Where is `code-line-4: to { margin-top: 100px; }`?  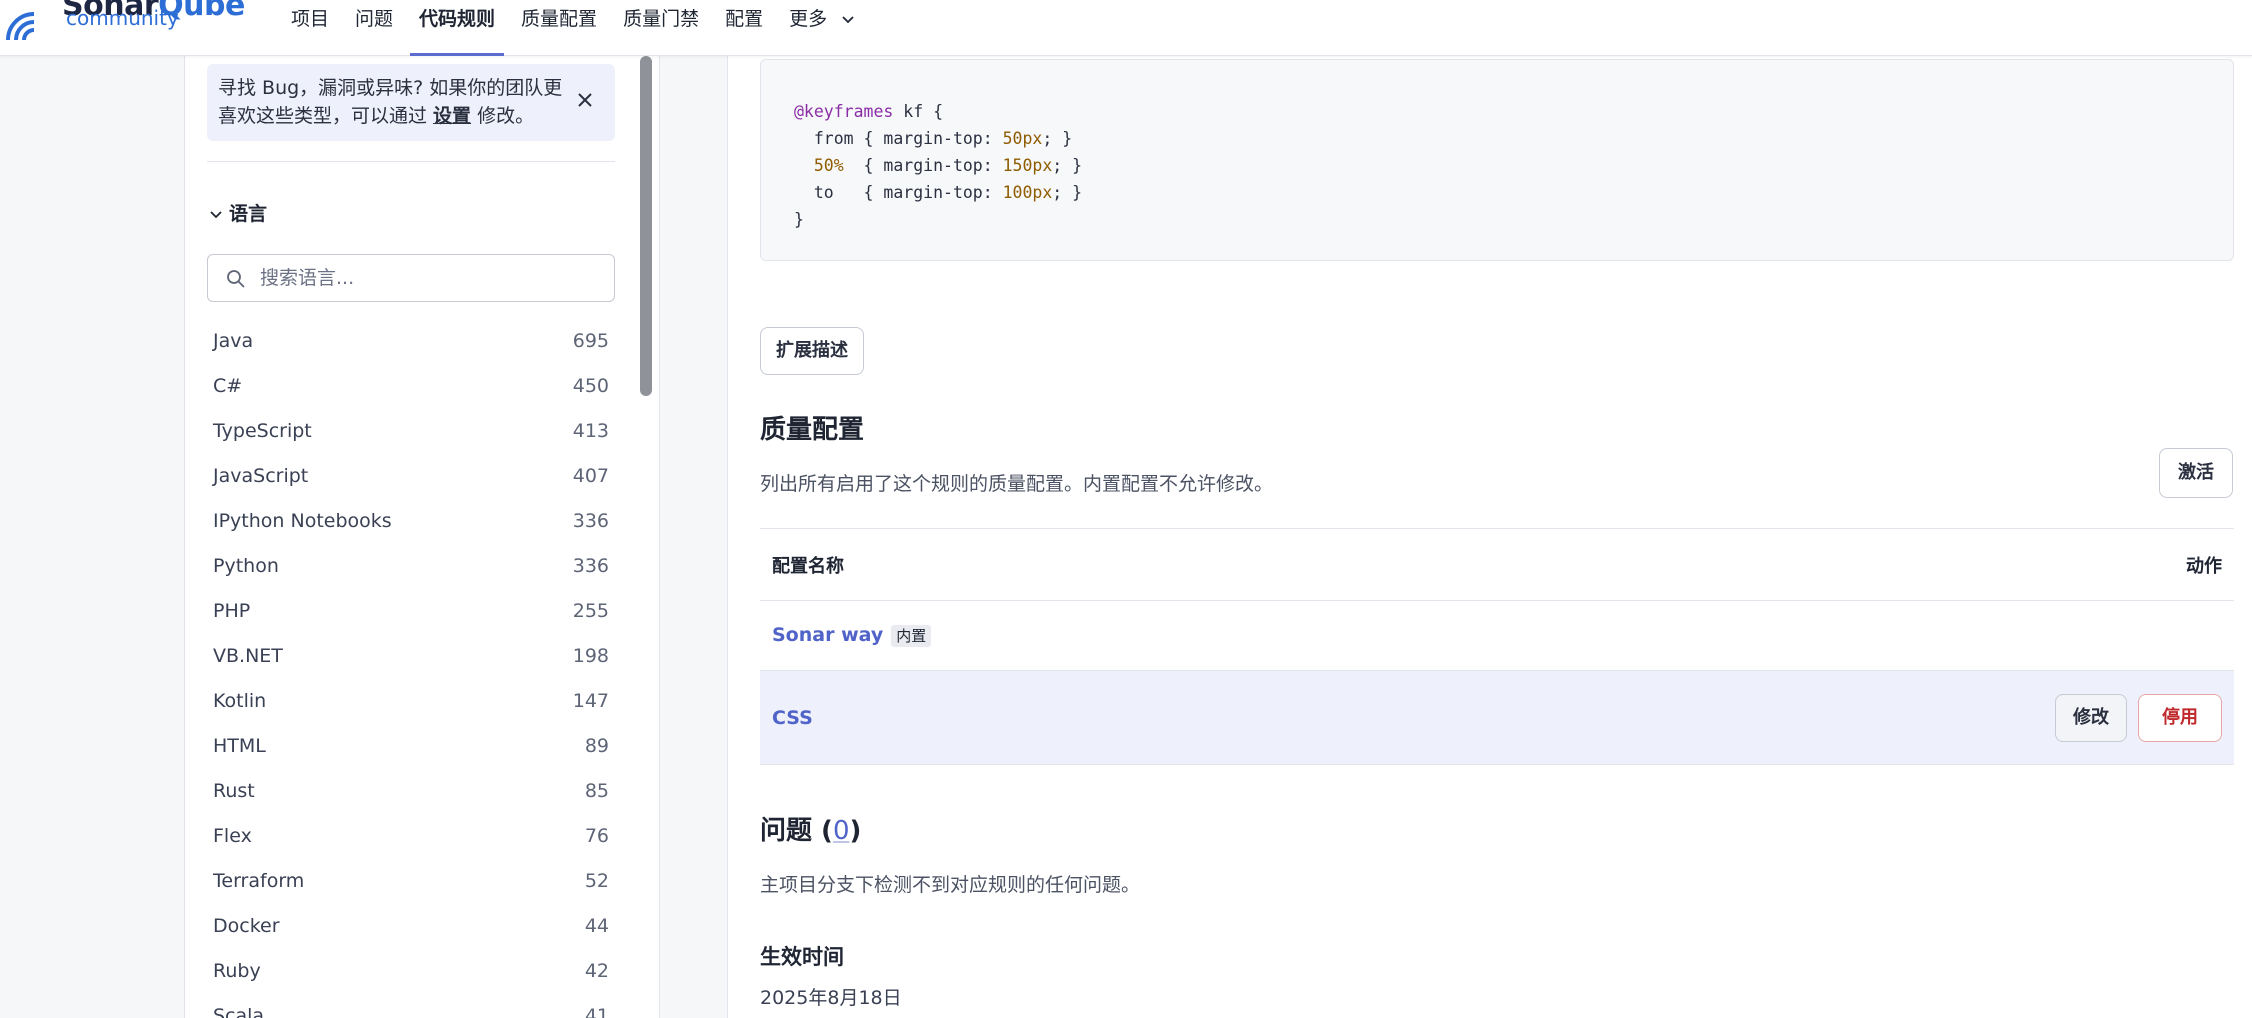 code-line-4: to { margin-top: 100px; } is located at coordinates (938, 192).